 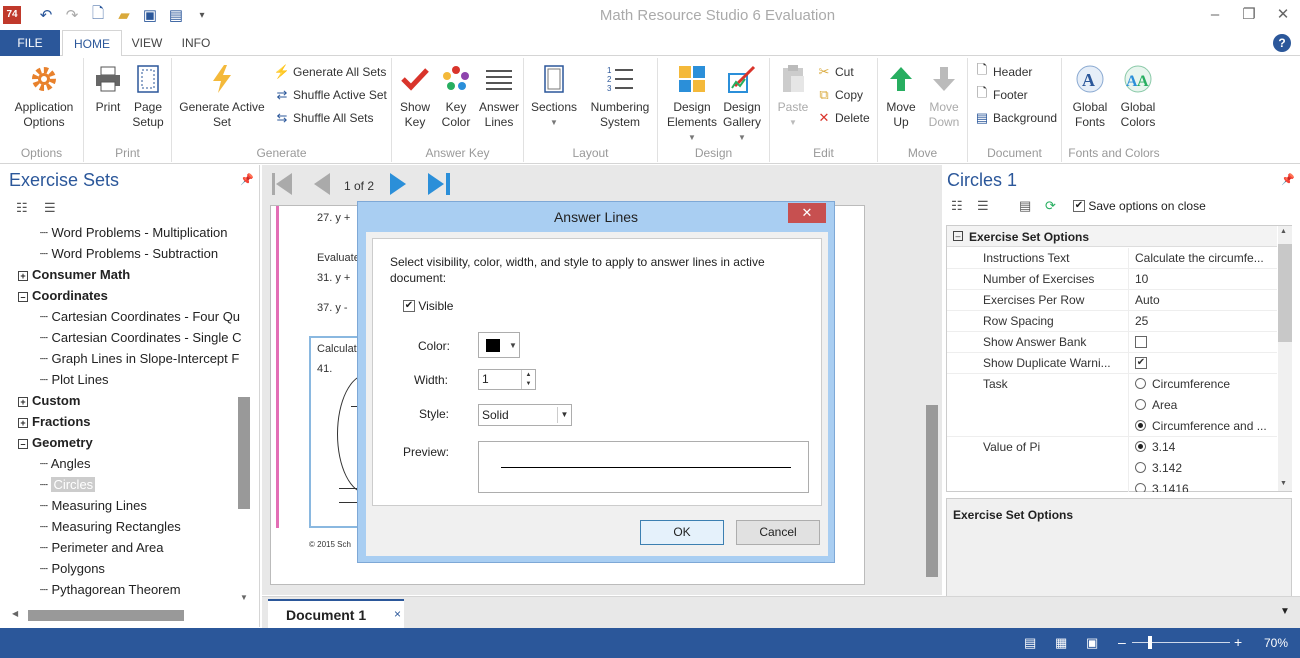 I want to click on copy-button: ⧉ Copy, so click(x=839, y=95).